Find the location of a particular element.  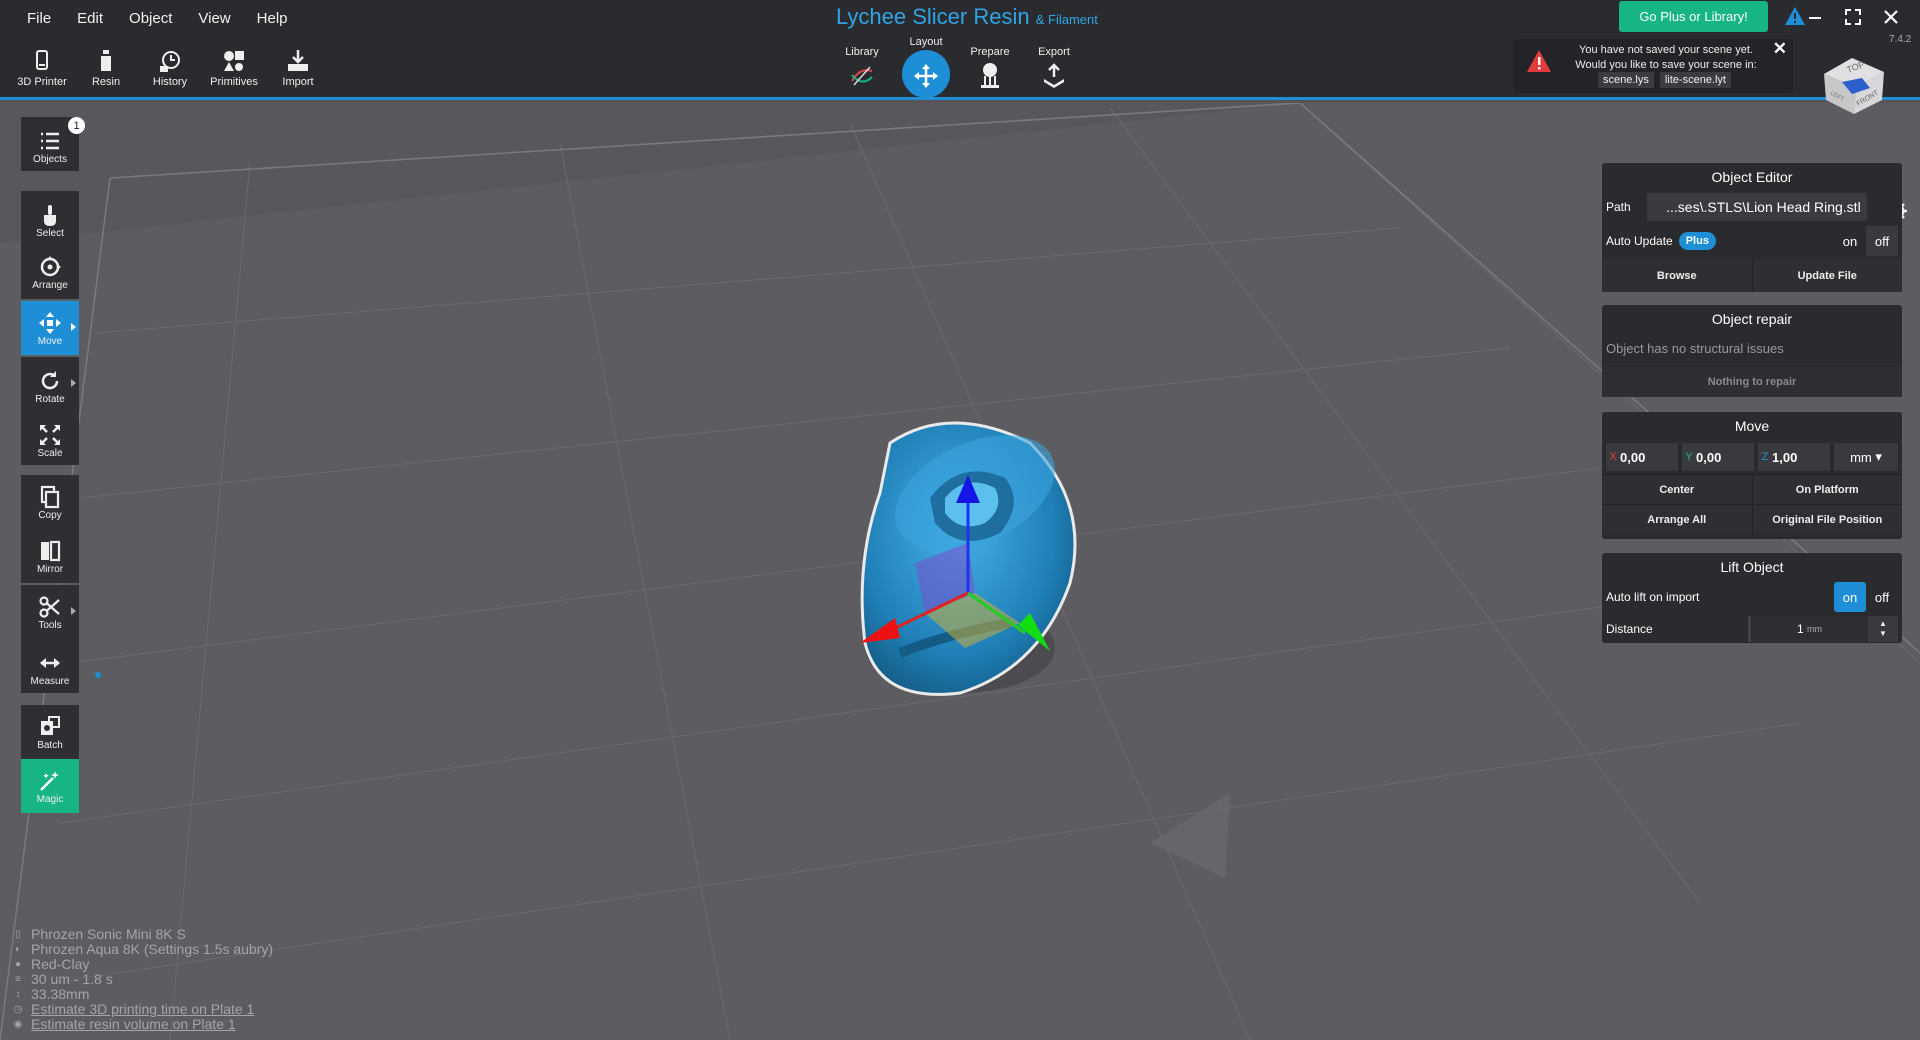

menu-file: File is located at coordinates (39, 18).